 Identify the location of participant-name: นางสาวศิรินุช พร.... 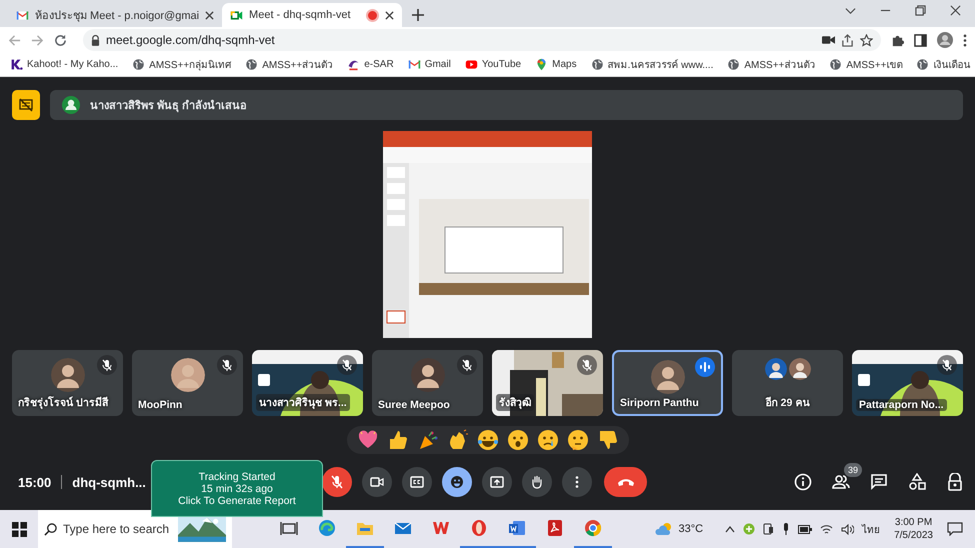
(303, 402).